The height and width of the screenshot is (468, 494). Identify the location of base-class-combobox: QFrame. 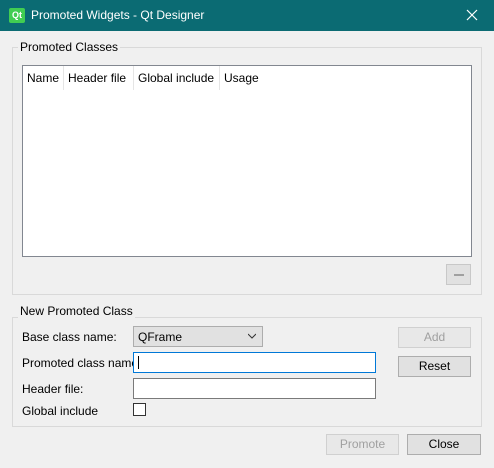
(198, 336).